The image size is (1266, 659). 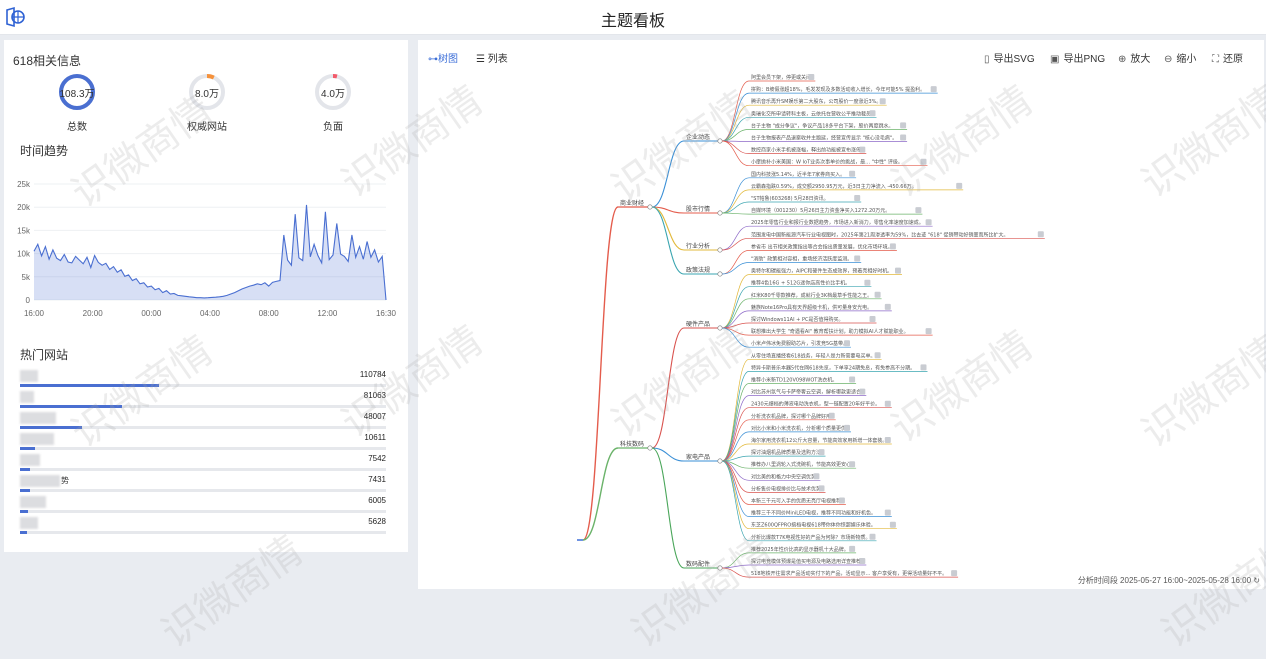 What do you see at coordinates (800, 549) in the screenshot?
I see `mindmap-leaf-node: 推荐2025年性价比高的显示器机十大品牌。` at bounding box center [800, 549].